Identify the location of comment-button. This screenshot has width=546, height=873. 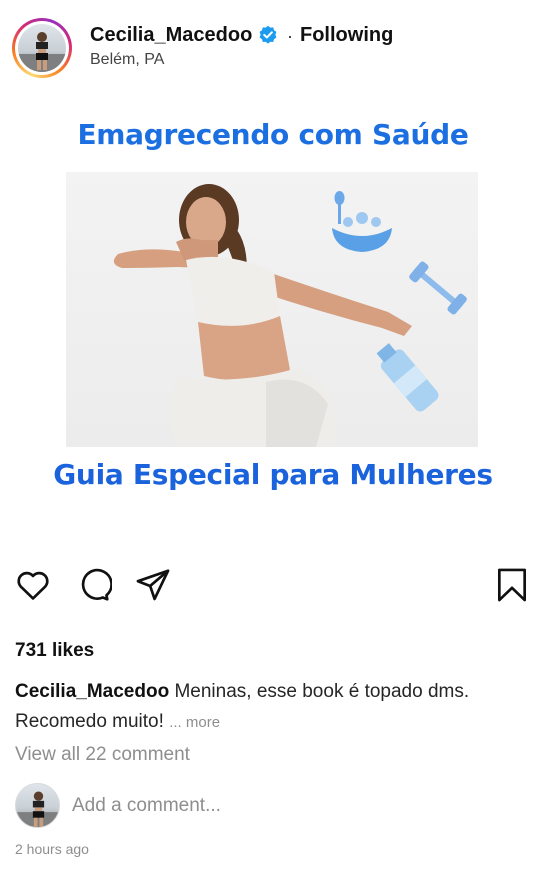
(93, 585).